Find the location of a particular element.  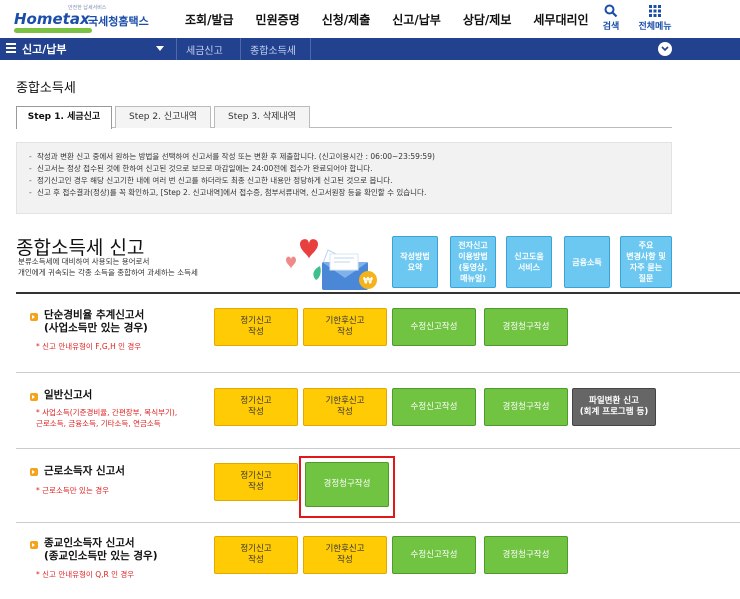

expand-circle-icon is located at coordinates (665, 49).